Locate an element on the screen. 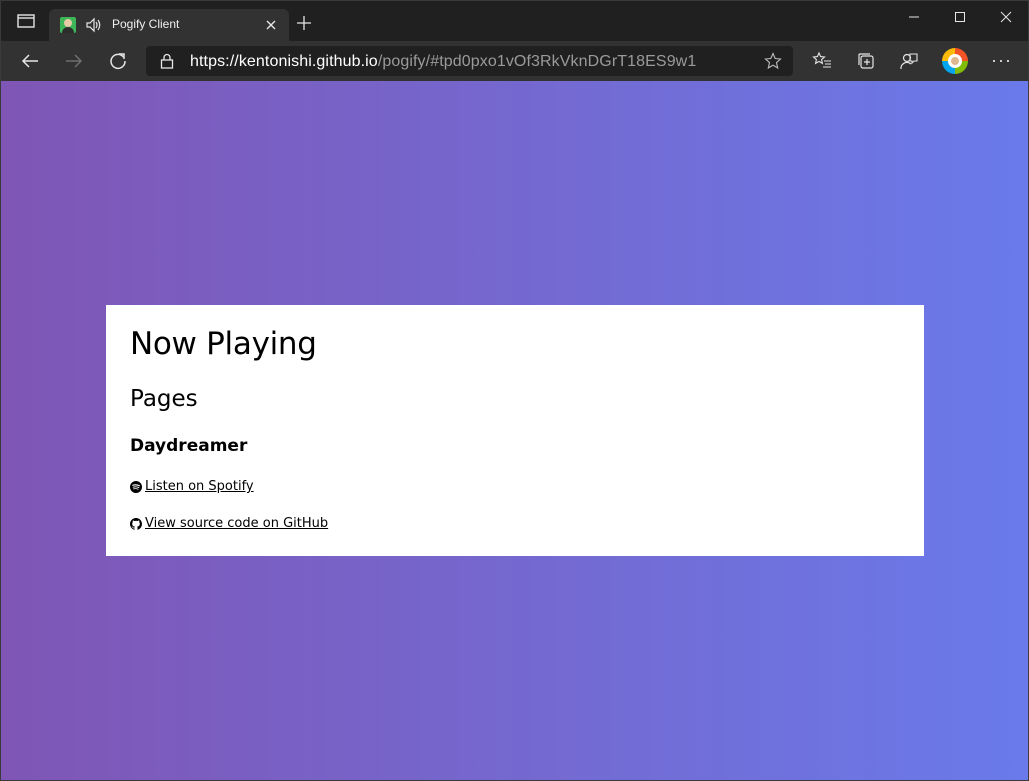  profile-avatar is located at coordinates (955, 61).